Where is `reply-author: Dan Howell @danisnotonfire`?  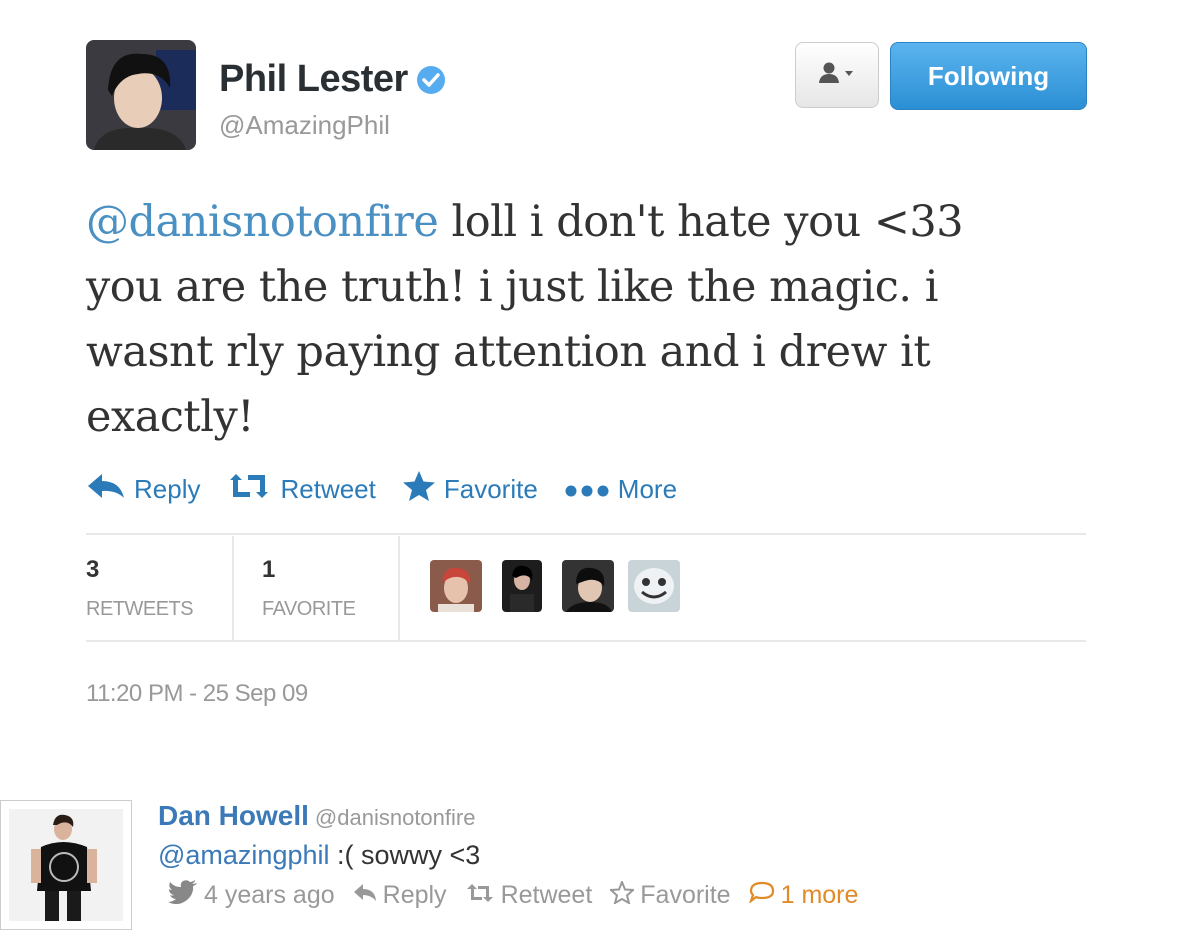 reply-author: Dan Howell @danisnotonfire is located at coordinates (316, 816).